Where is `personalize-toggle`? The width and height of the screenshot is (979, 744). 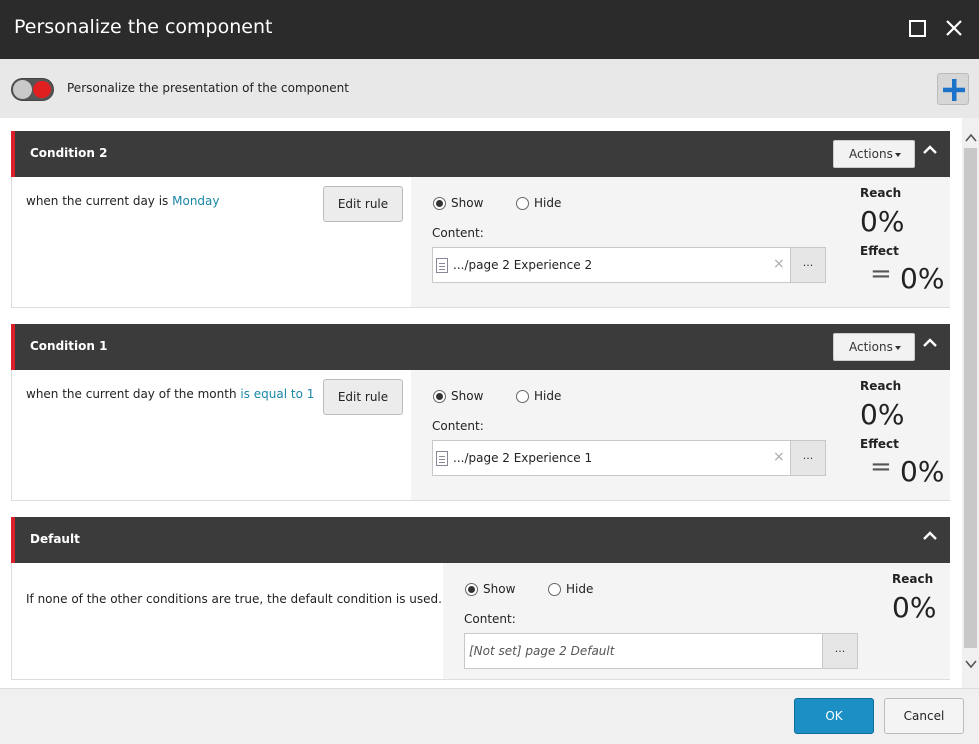 personalize-toggle is located at coordinates (32, 89).